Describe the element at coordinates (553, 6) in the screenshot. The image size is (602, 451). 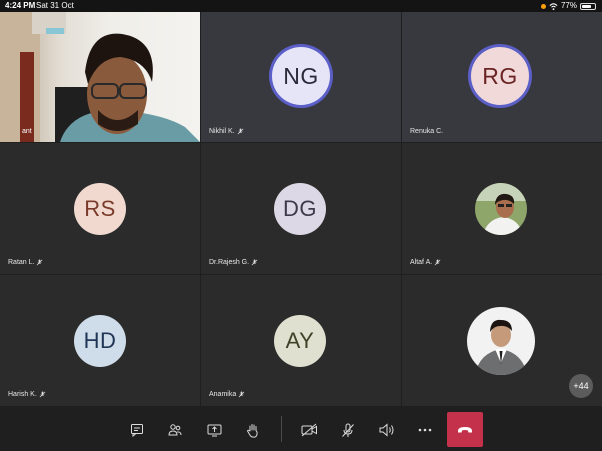
I see `wifi-icon` at that location.